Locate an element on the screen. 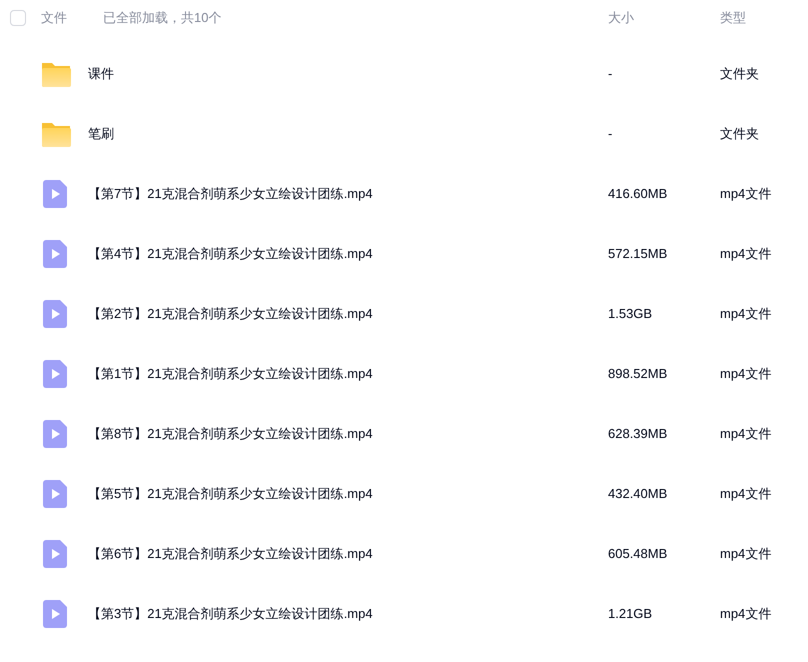 The image size is (808, 662). file-size: 416.60MB is located at coordinates (638, 194).